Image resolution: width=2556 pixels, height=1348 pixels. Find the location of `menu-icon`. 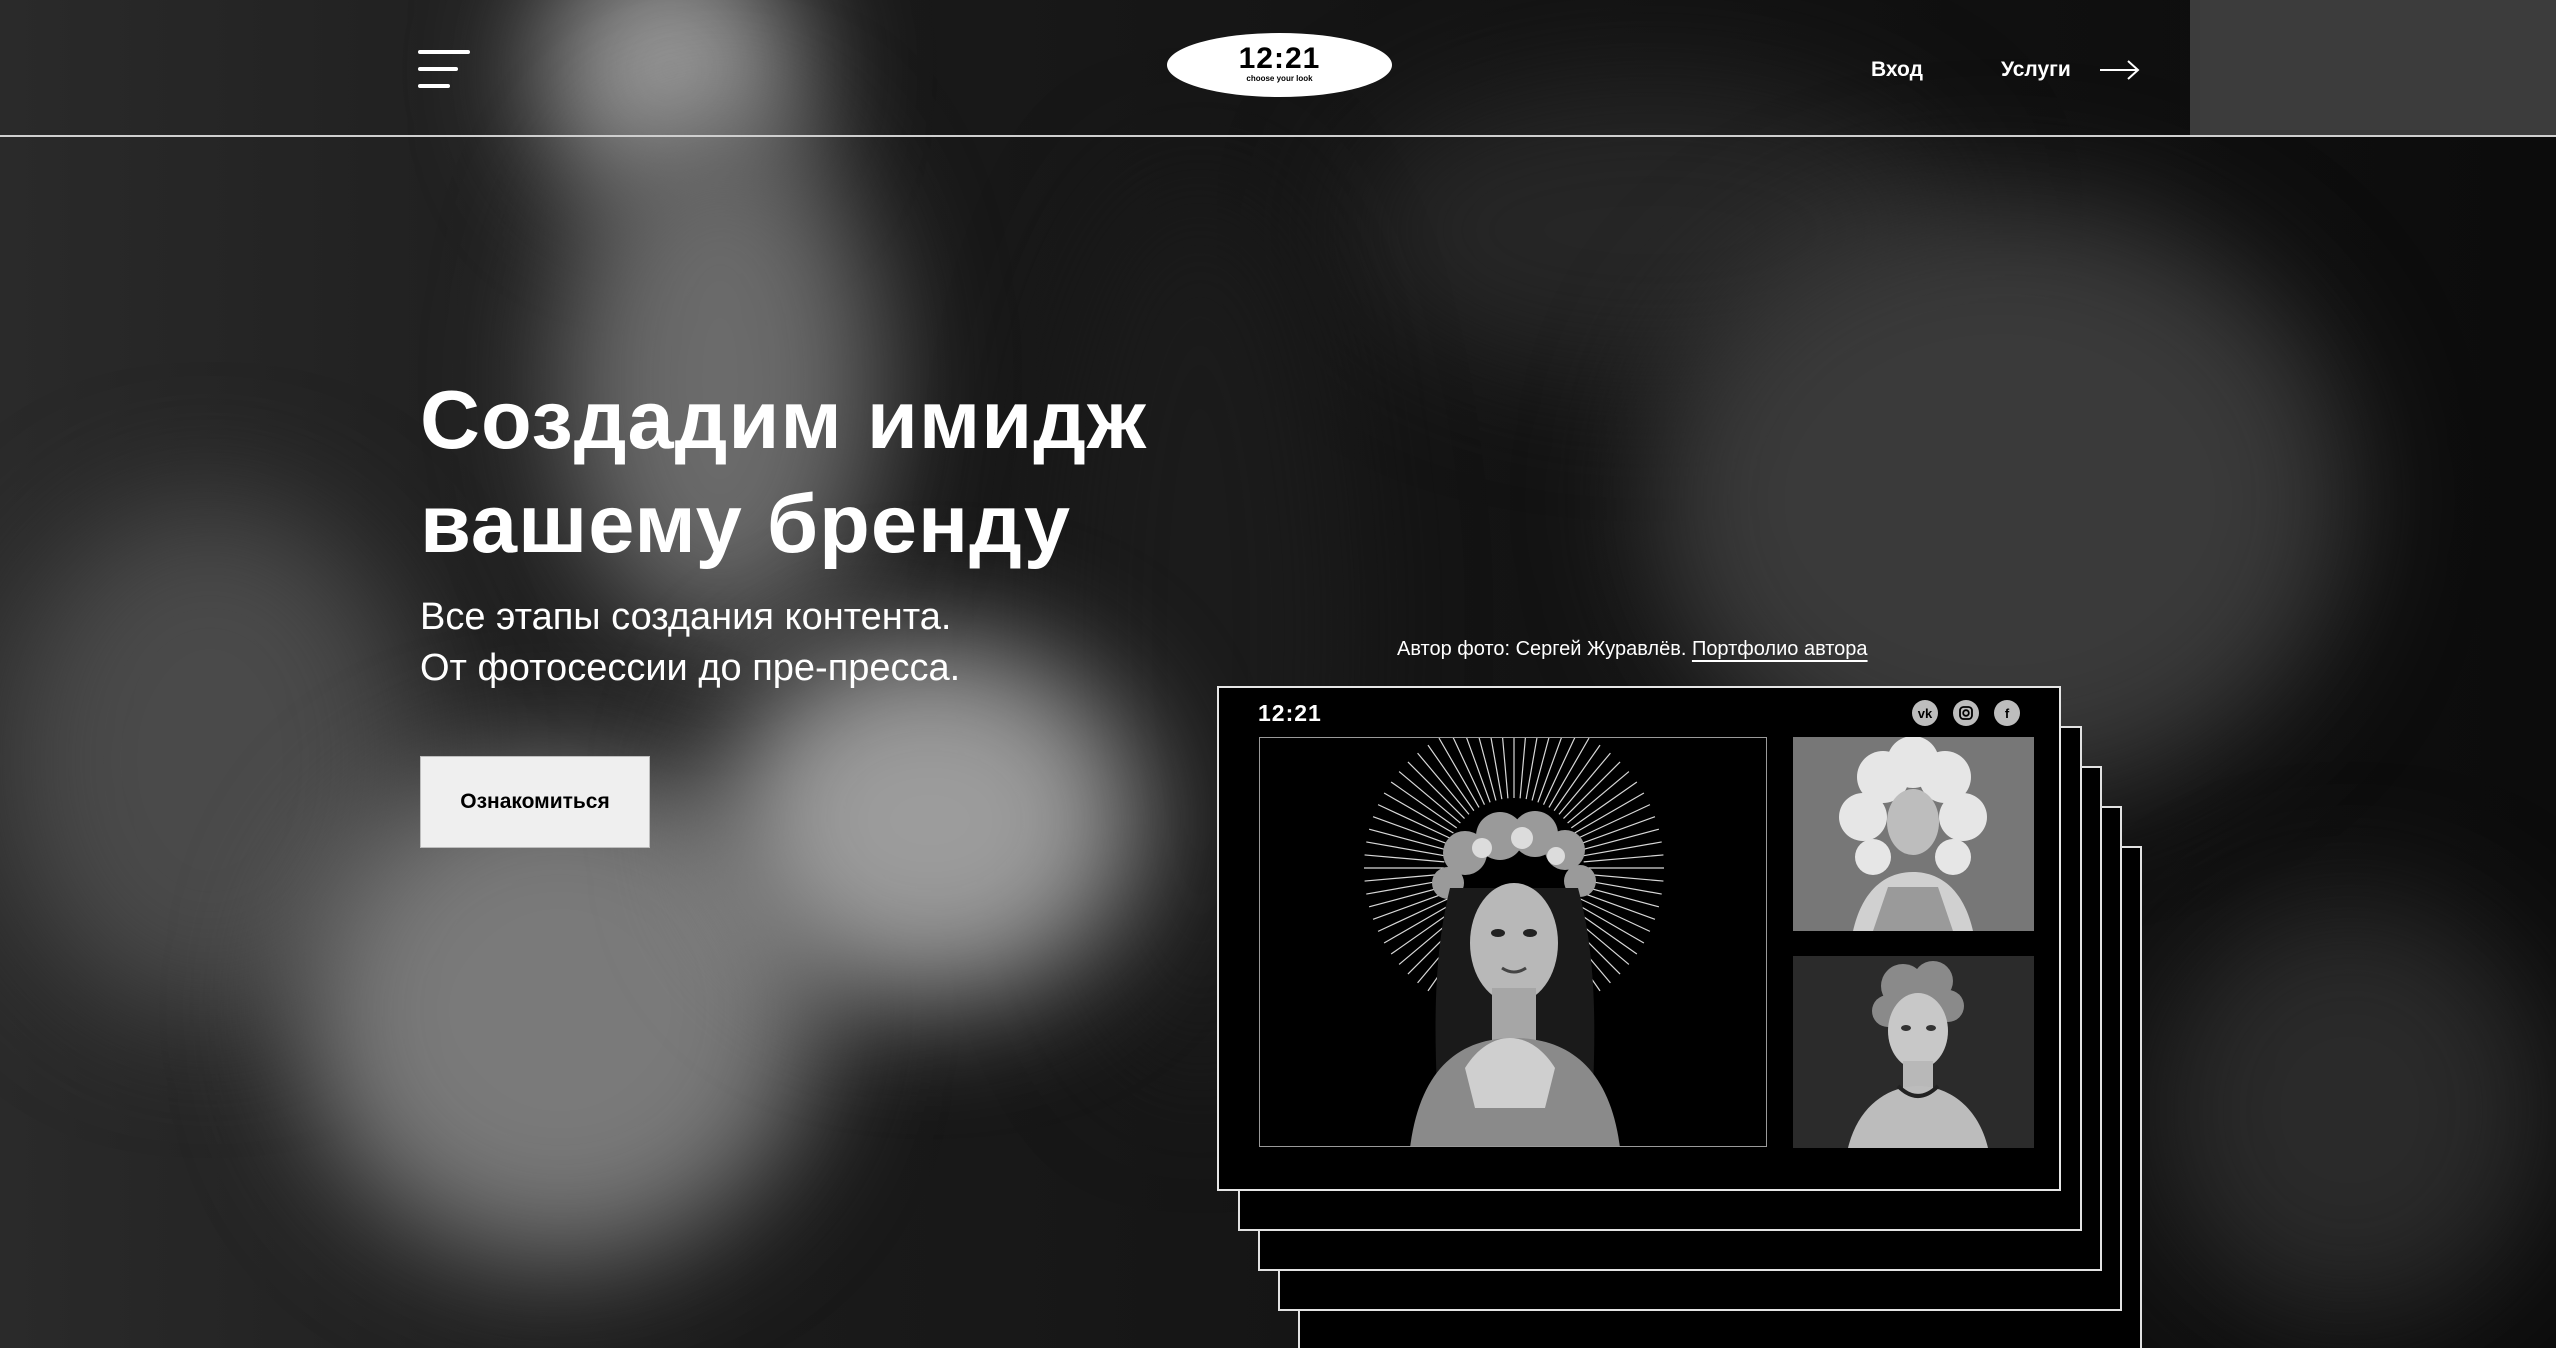

menu-icon is located at coordinates (444, 70).